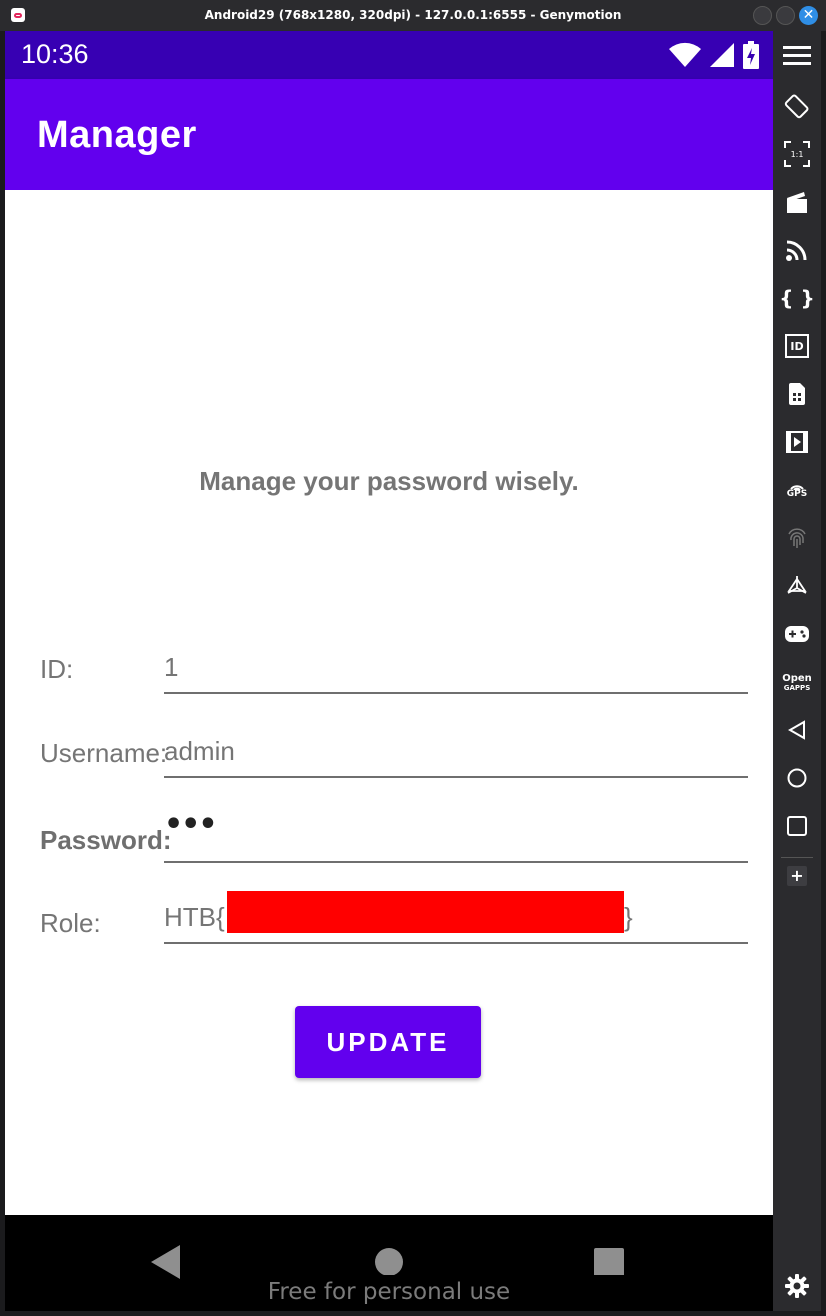  I want to click on redaction-box, so click(425, 912).